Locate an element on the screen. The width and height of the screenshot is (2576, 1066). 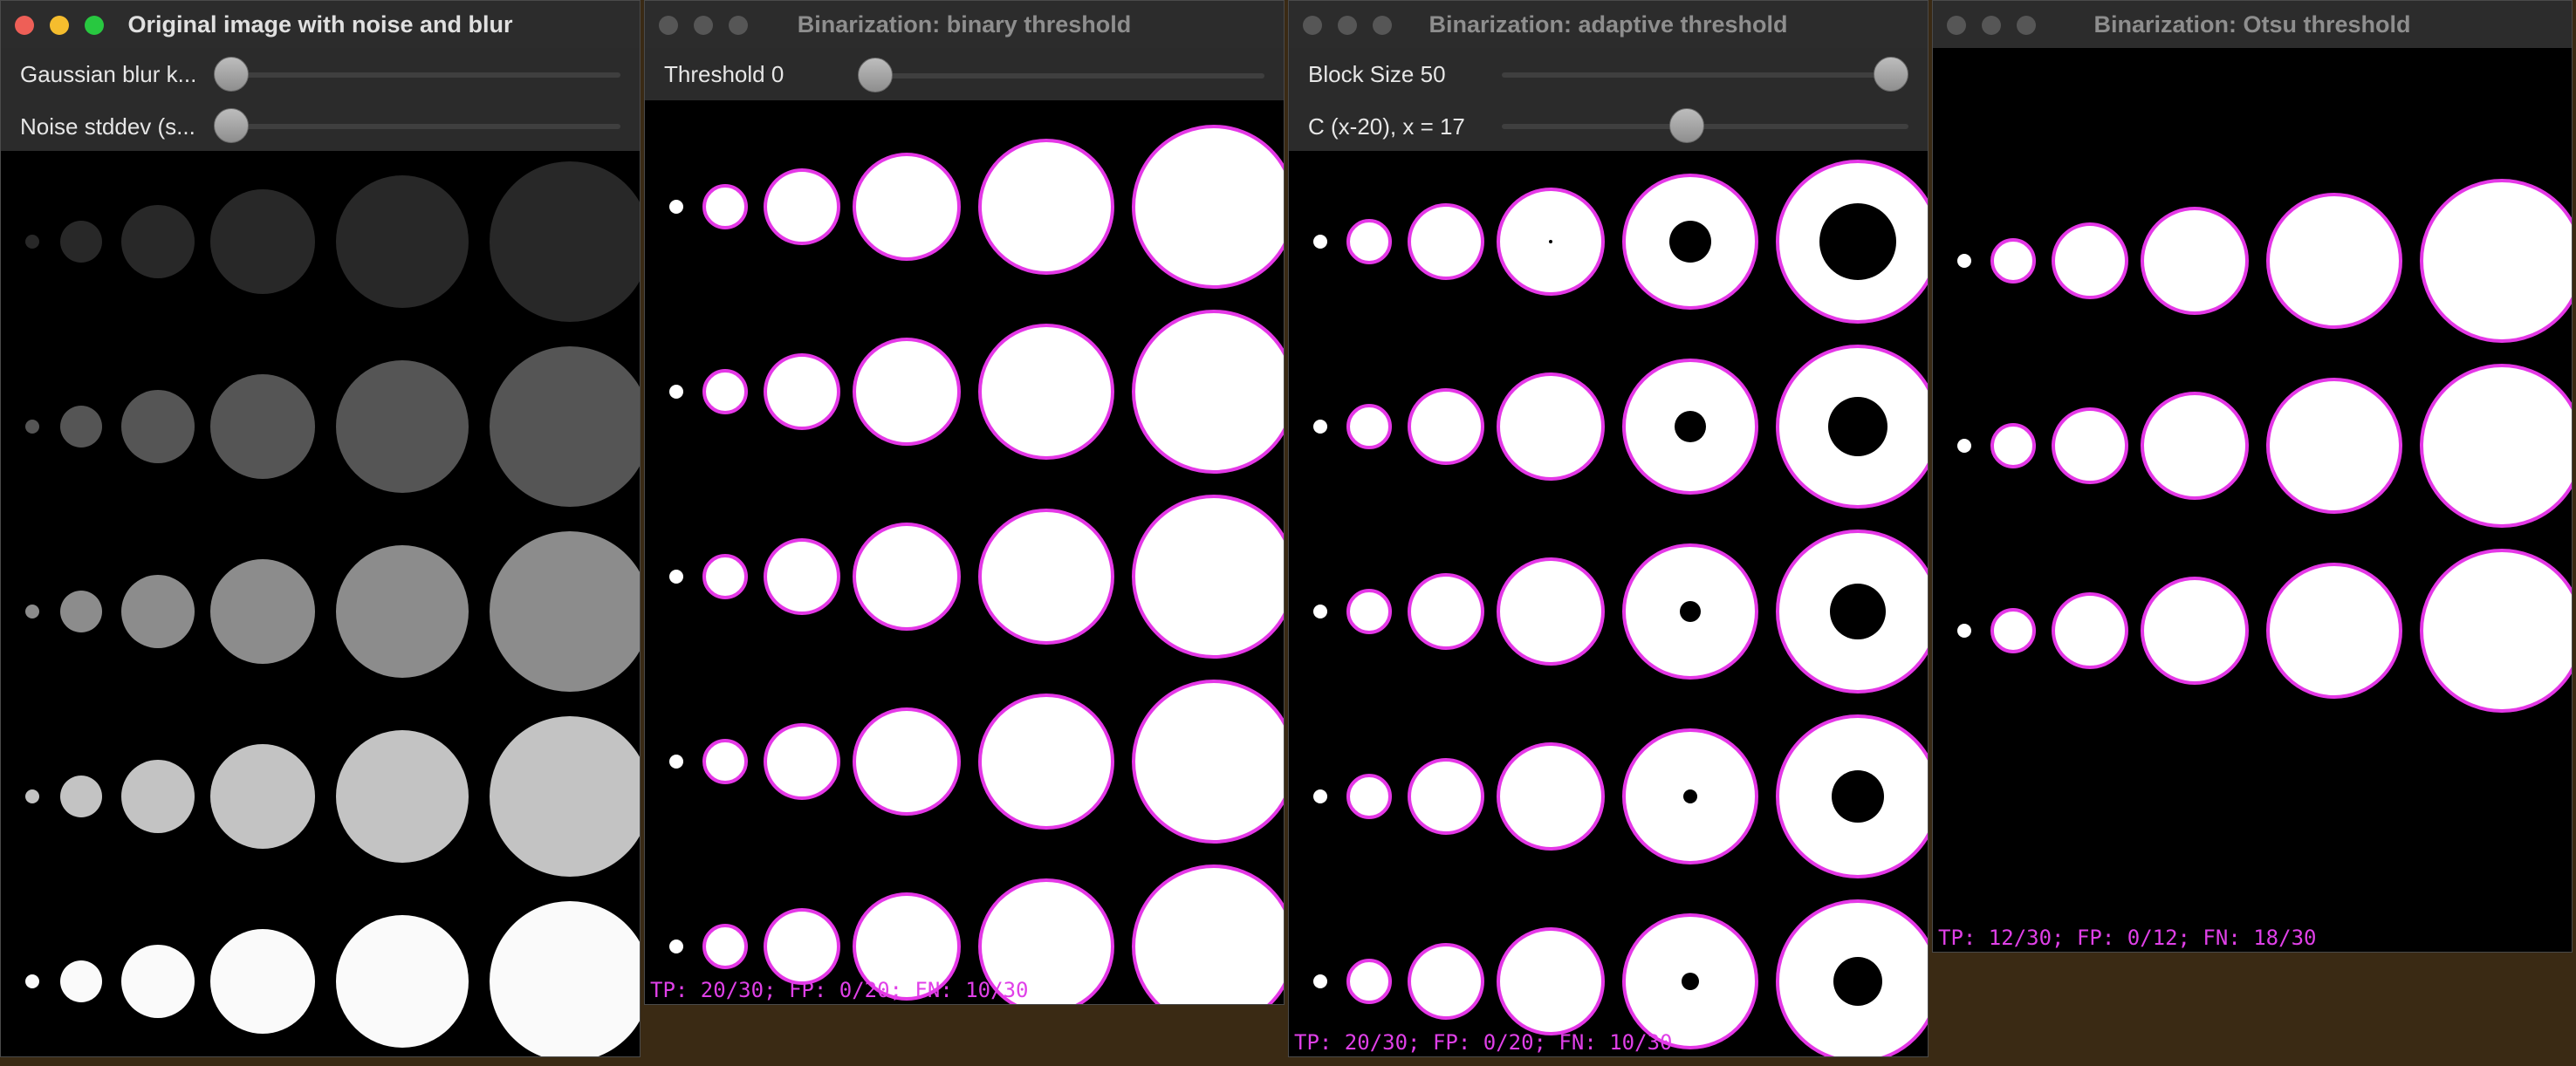
blur-slider-track is located at coordinates (417, 75).